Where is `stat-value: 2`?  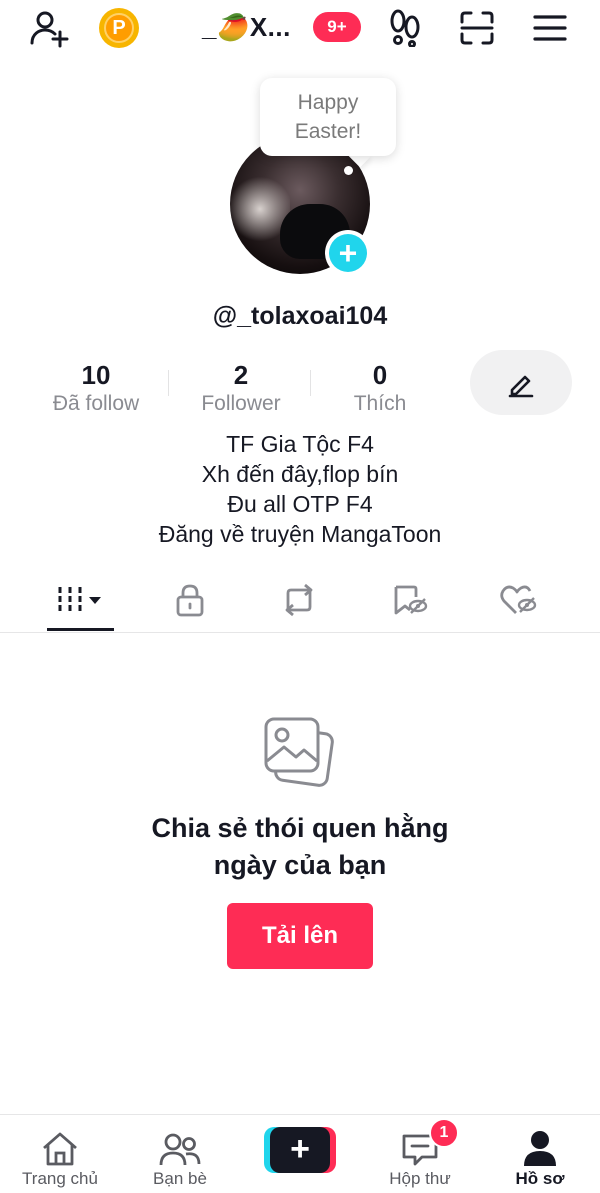 stat-value: 2 is located at coordinates (241, 375).